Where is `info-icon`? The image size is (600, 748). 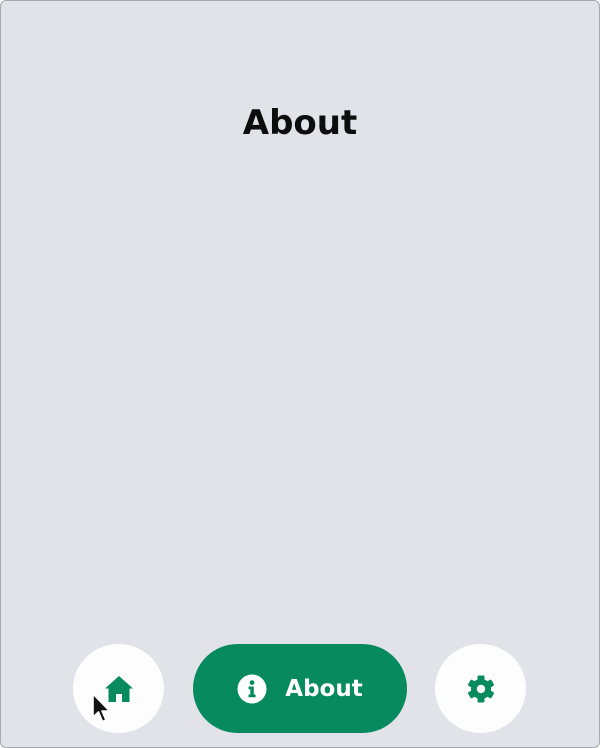
info-icon is located at coordinates (252, 689).